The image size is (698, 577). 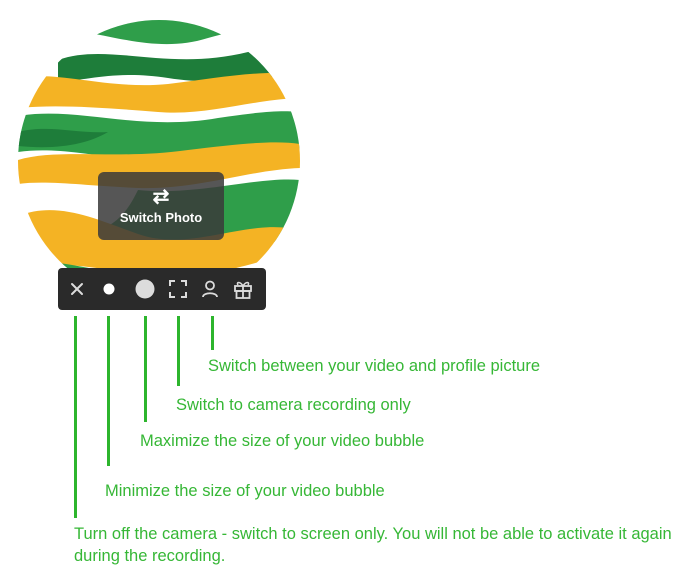 I want to click on camera-only-annotation: Switch to camera recording only, so click(x=293, y=405).